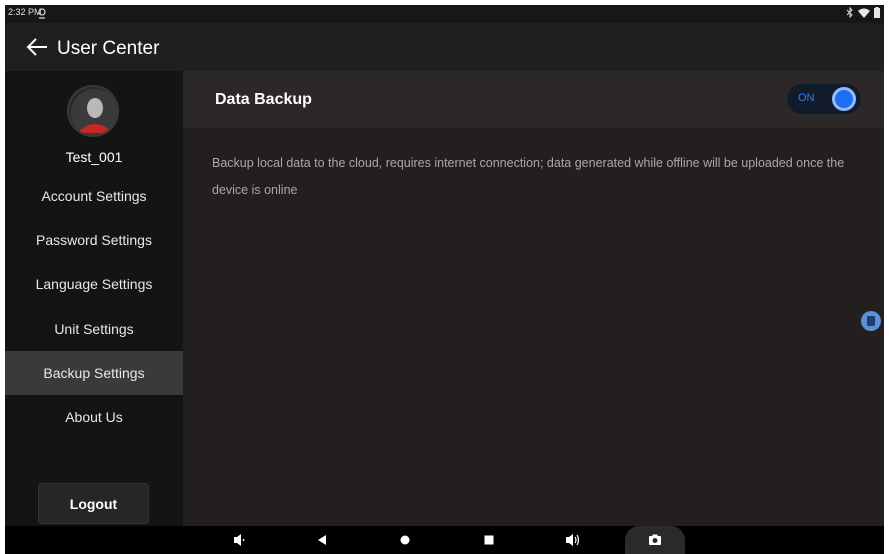  Describe the element at coordinates (444, 540) in the screenshot. I see `system-nav-bar` at that location.